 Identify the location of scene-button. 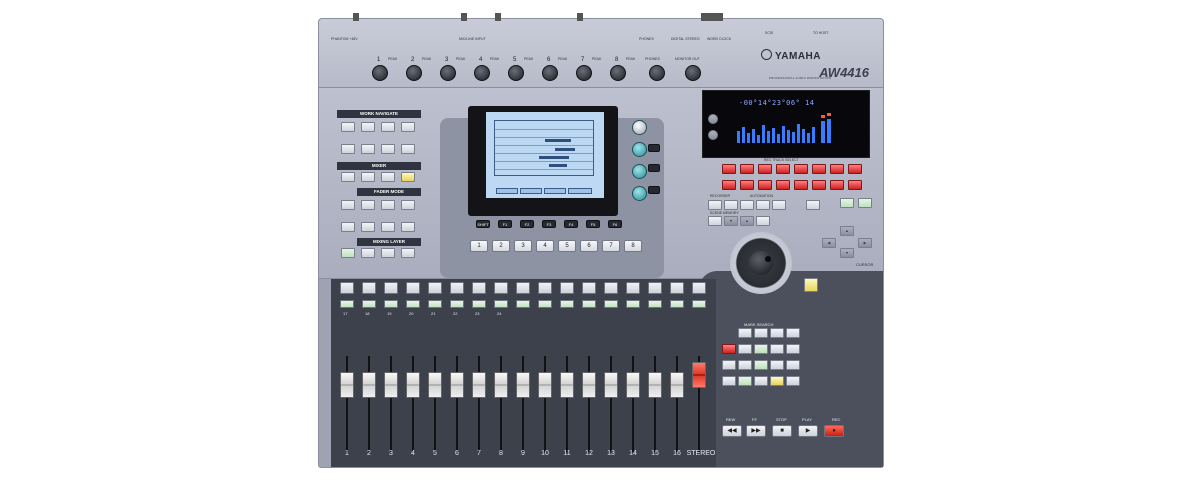
(715, 221).